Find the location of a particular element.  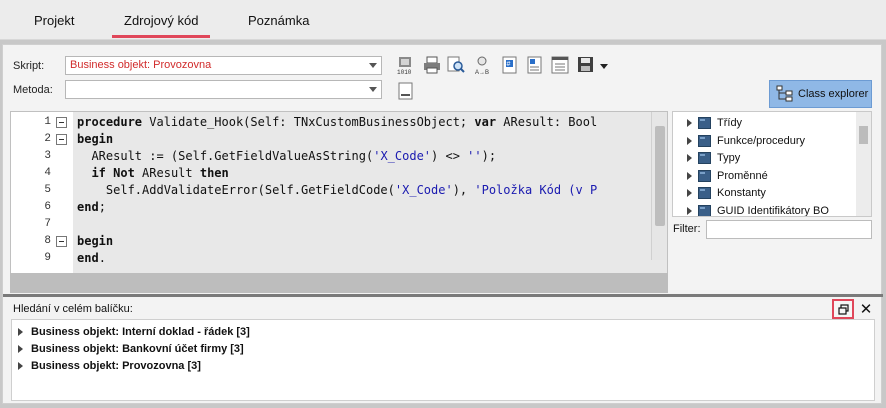

tree-item: Konstanty is located at coordinates (726, 193).